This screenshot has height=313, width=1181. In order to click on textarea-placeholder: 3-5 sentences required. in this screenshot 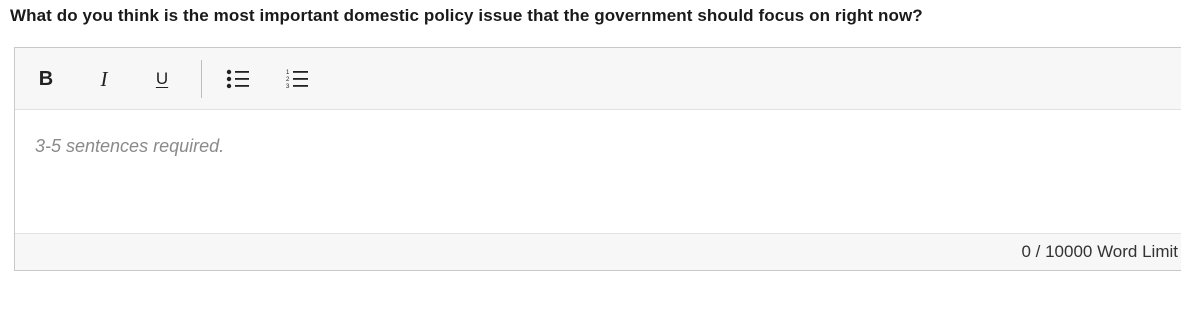, I will do `click(130, 146)`.